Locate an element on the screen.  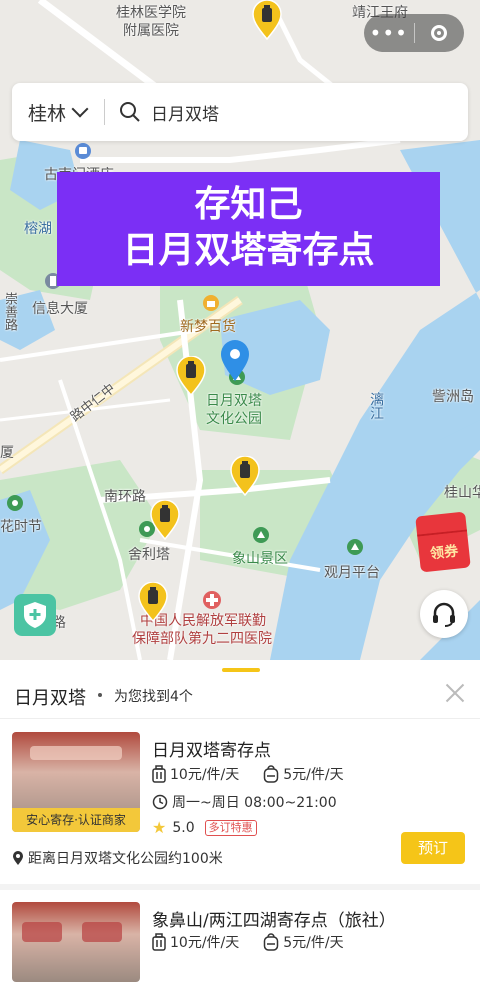
map-label-riyue-1: 日月双塔 is located at coordinates (234, 401).